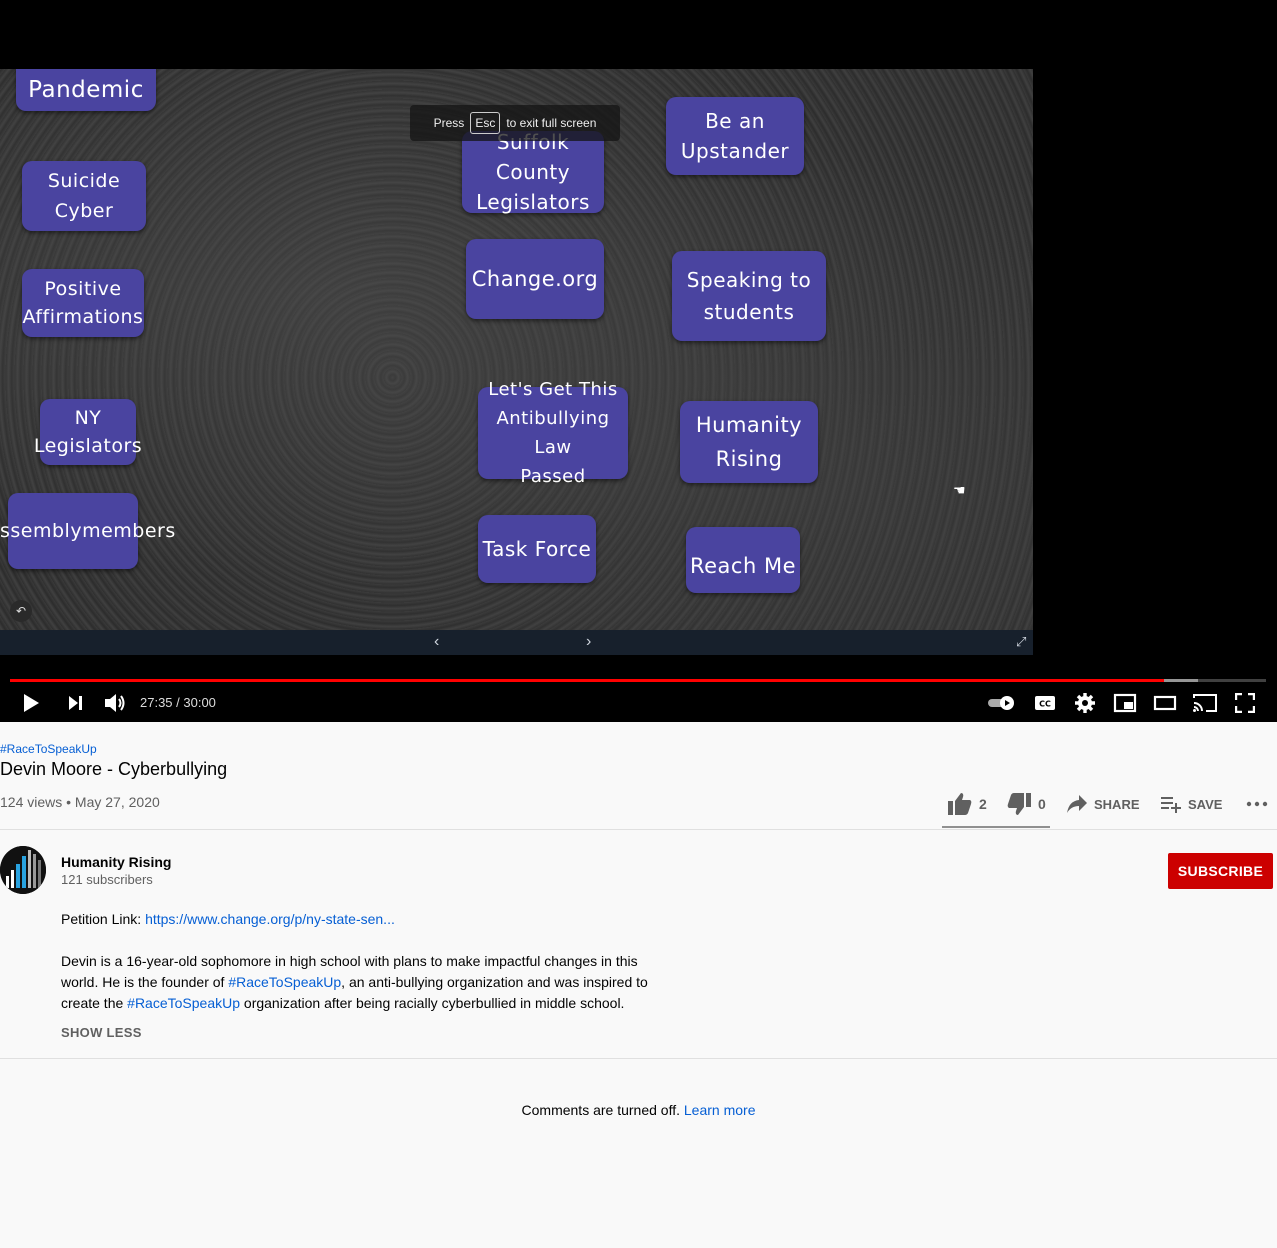 The width and height of the screenshot is (1277, 1248). I want to click on slide-nav-bar: ‹ ›, so click(516, 642).